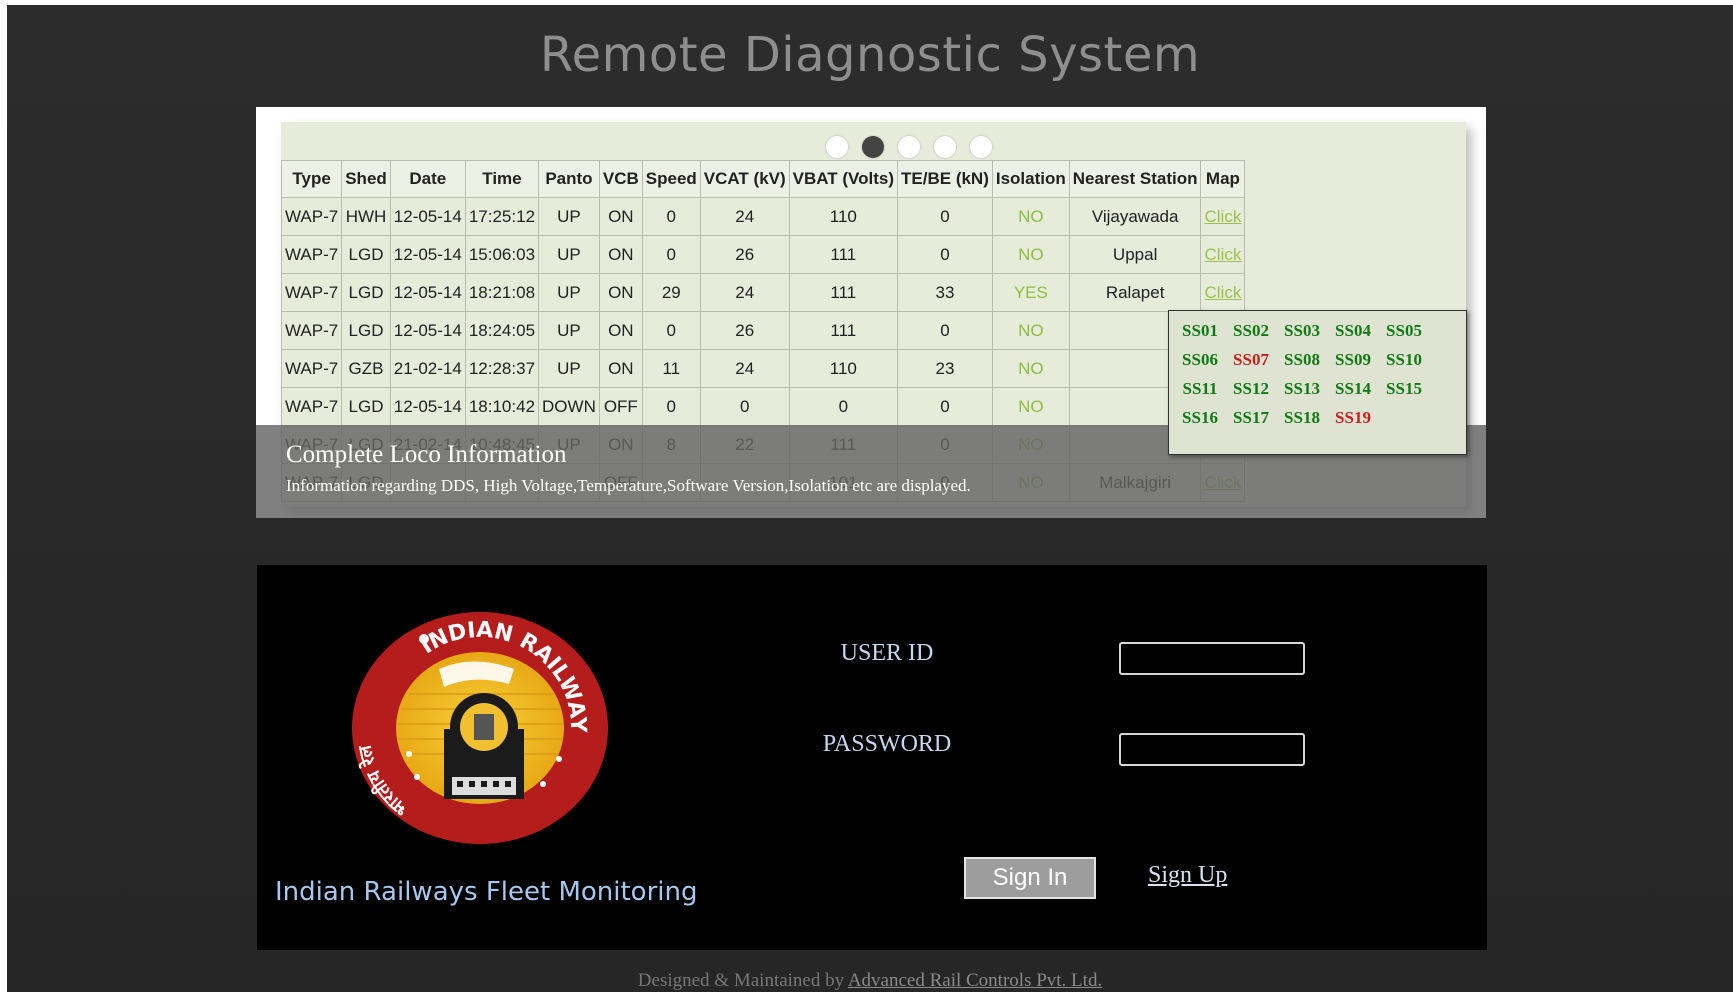 This screenshot has height=992, width=1733. I want to click on substation-link: SS09, so click(1353, 360).